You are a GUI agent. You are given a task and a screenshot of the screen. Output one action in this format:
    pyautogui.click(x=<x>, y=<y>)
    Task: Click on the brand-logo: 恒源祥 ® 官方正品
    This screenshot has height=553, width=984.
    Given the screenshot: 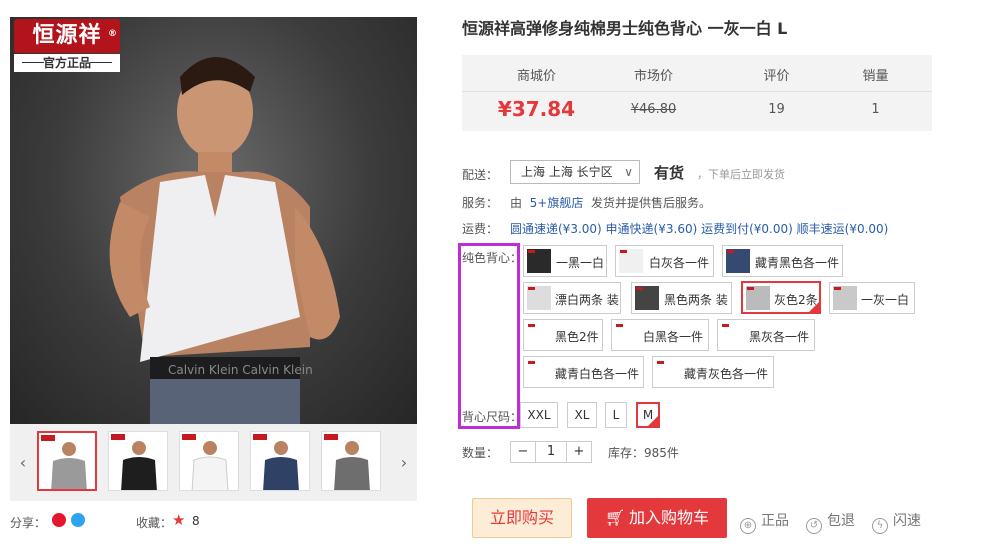 What is the action you would take?
    pyautogui.click(x=66, y=46)
    